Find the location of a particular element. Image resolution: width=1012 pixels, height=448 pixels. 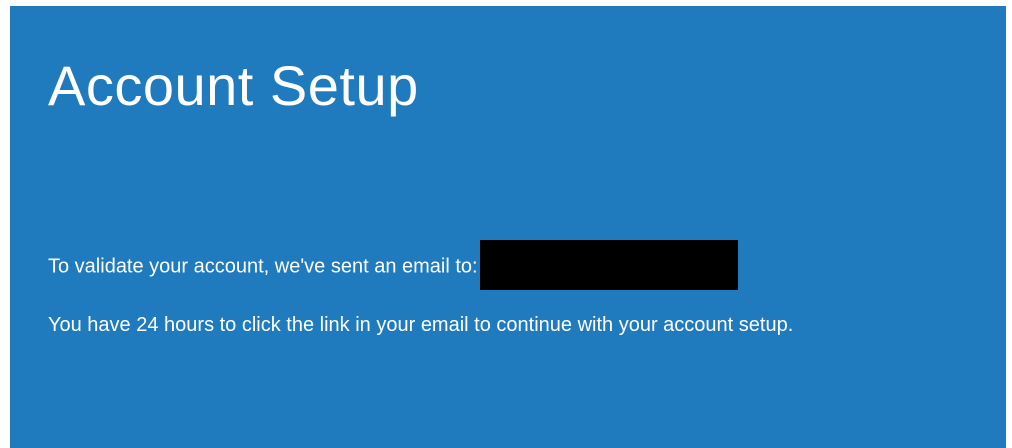

redacted-email is located at coordinates (608, 265).